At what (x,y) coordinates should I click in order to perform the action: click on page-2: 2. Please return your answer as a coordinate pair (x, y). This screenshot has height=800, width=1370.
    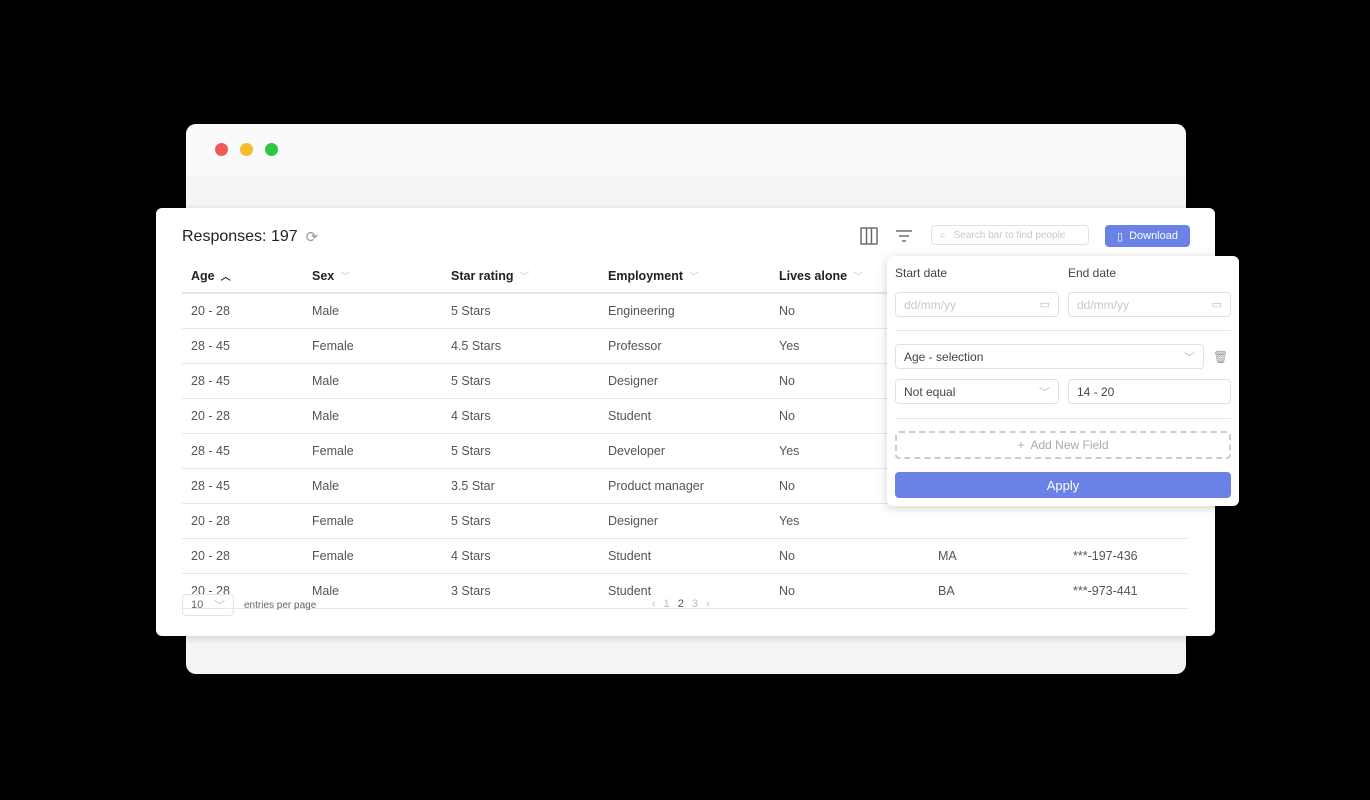
    Looking at the image, I should click on (681, 604).